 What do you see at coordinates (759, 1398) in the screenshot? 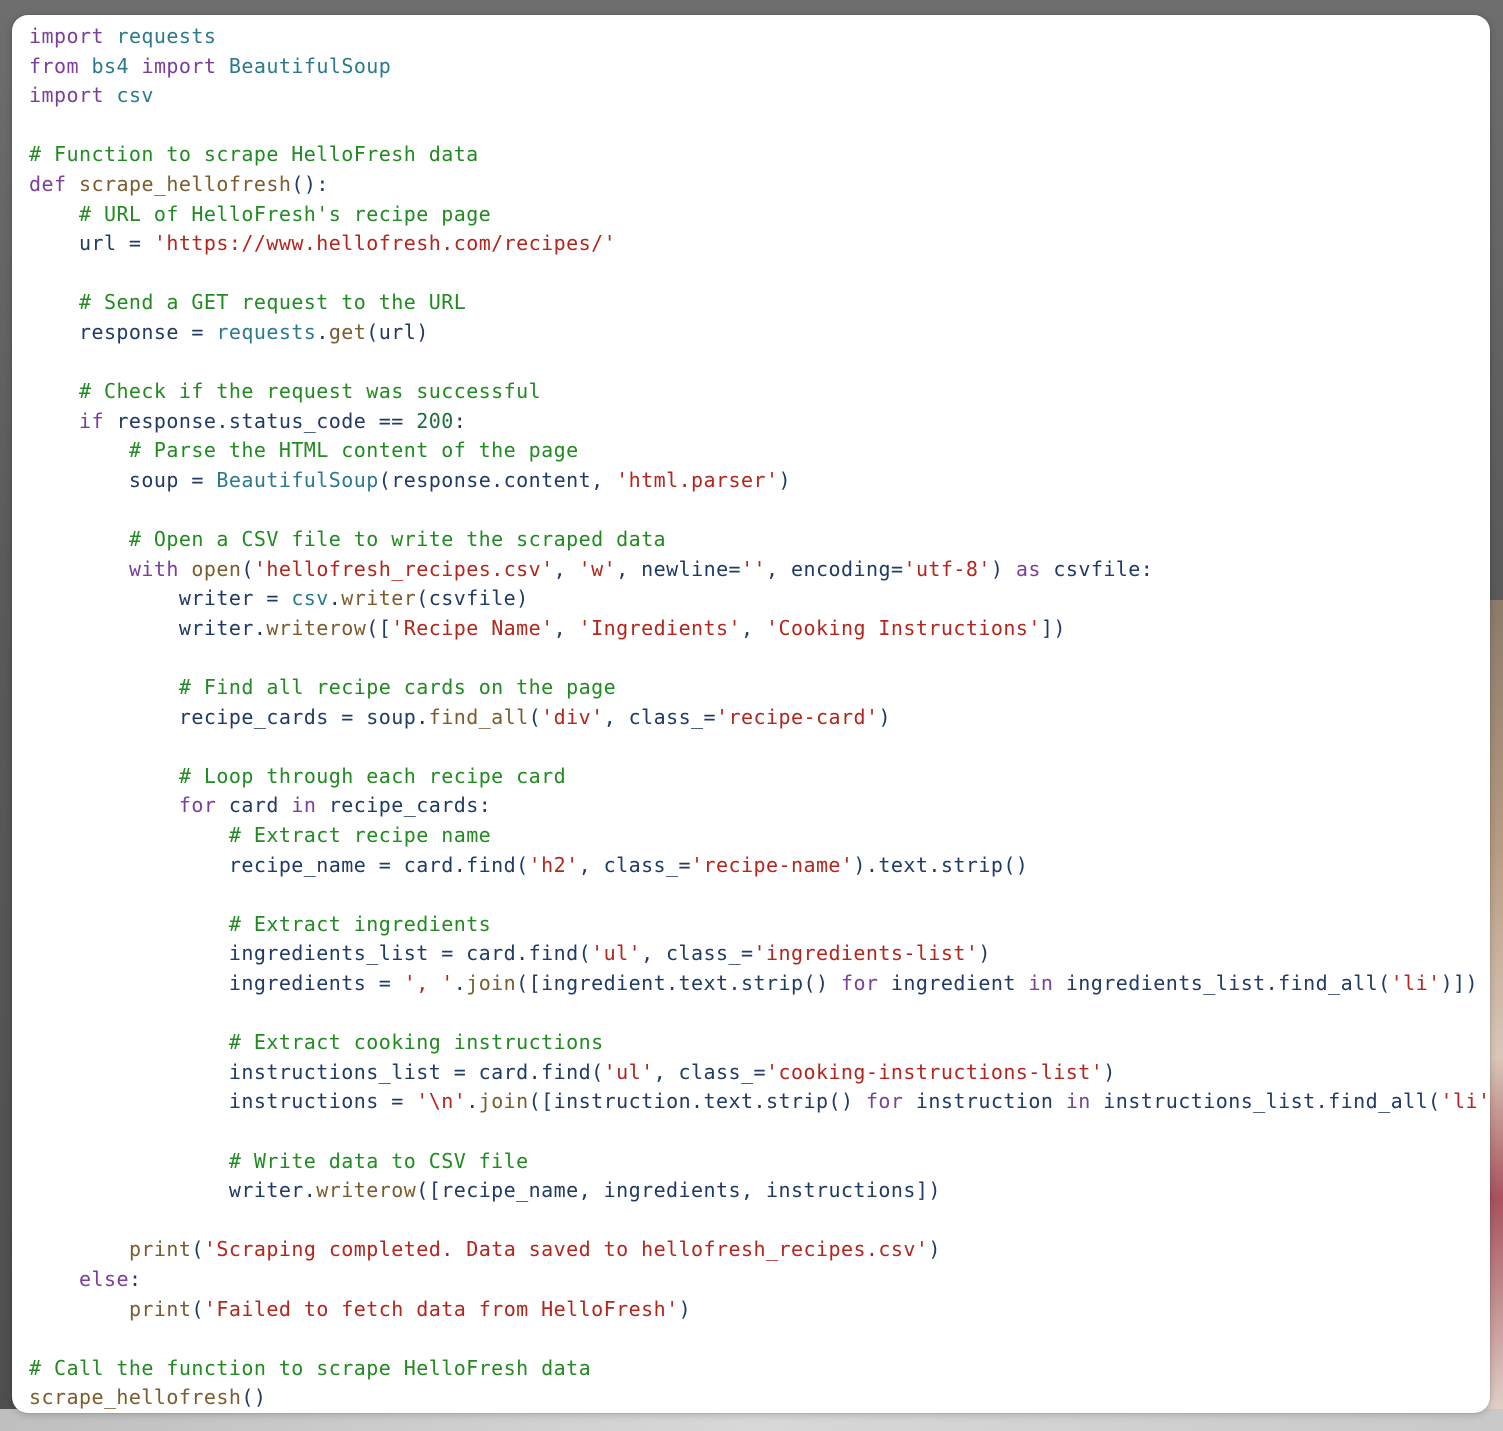
I see `code-line: scrape_hellofresh()` at bounding box center [759, 1398].